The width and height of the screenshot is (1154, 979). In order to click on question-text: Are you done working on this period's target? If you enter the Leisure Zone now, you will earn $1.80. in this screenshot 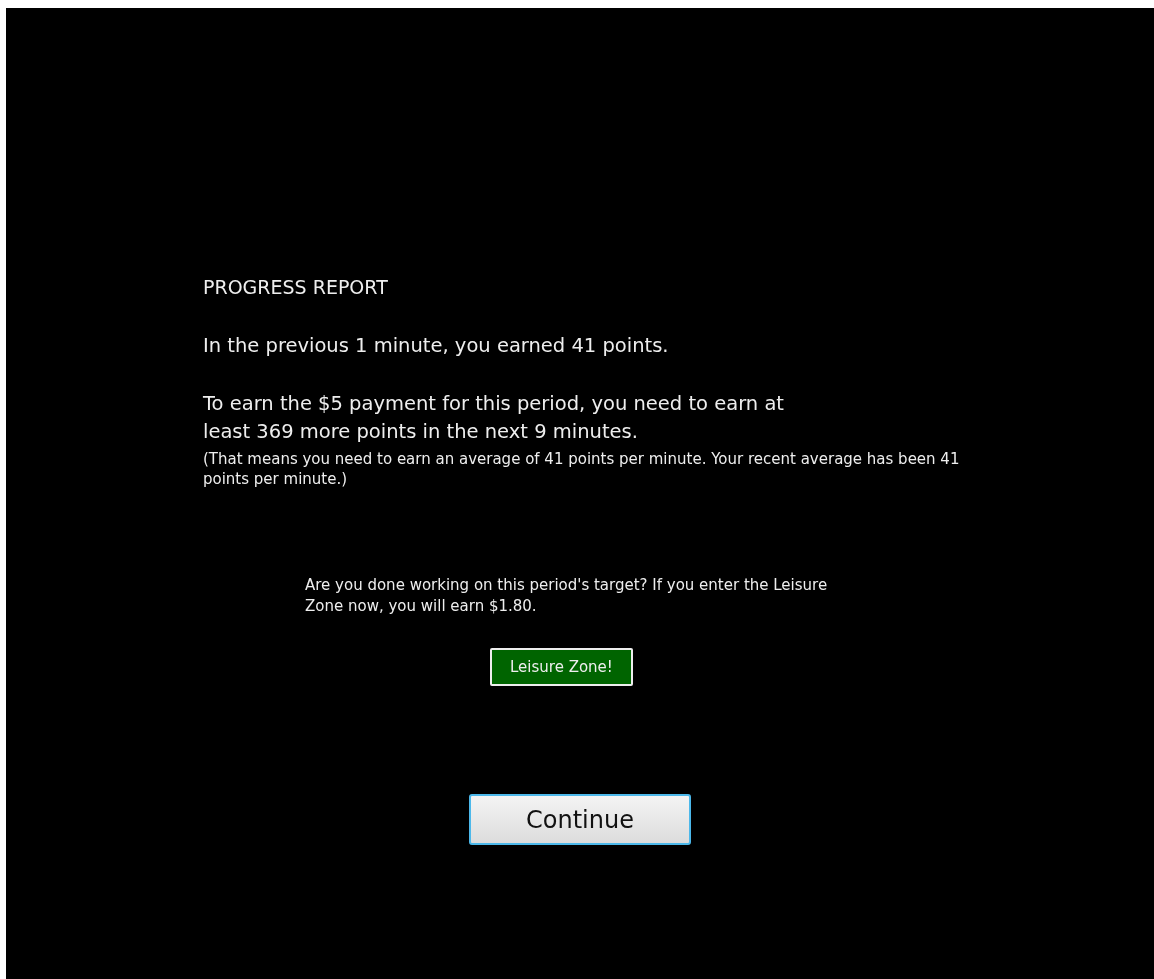, I will do `click(567, 595)`.